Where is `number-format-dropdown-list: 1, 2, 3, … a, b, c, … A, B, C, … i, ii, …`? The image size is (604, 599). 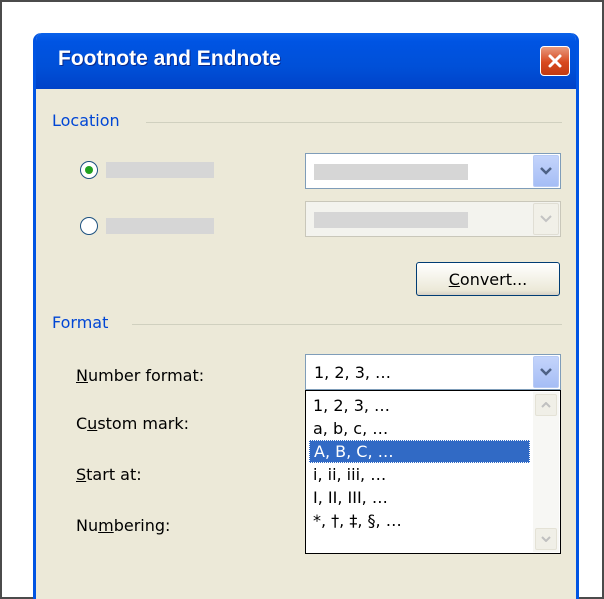
number-format-dropdown-list: 1, 2, 3, … a, b, c, … A, B, C, … i, ii, … is located at coordinates (433, 472).